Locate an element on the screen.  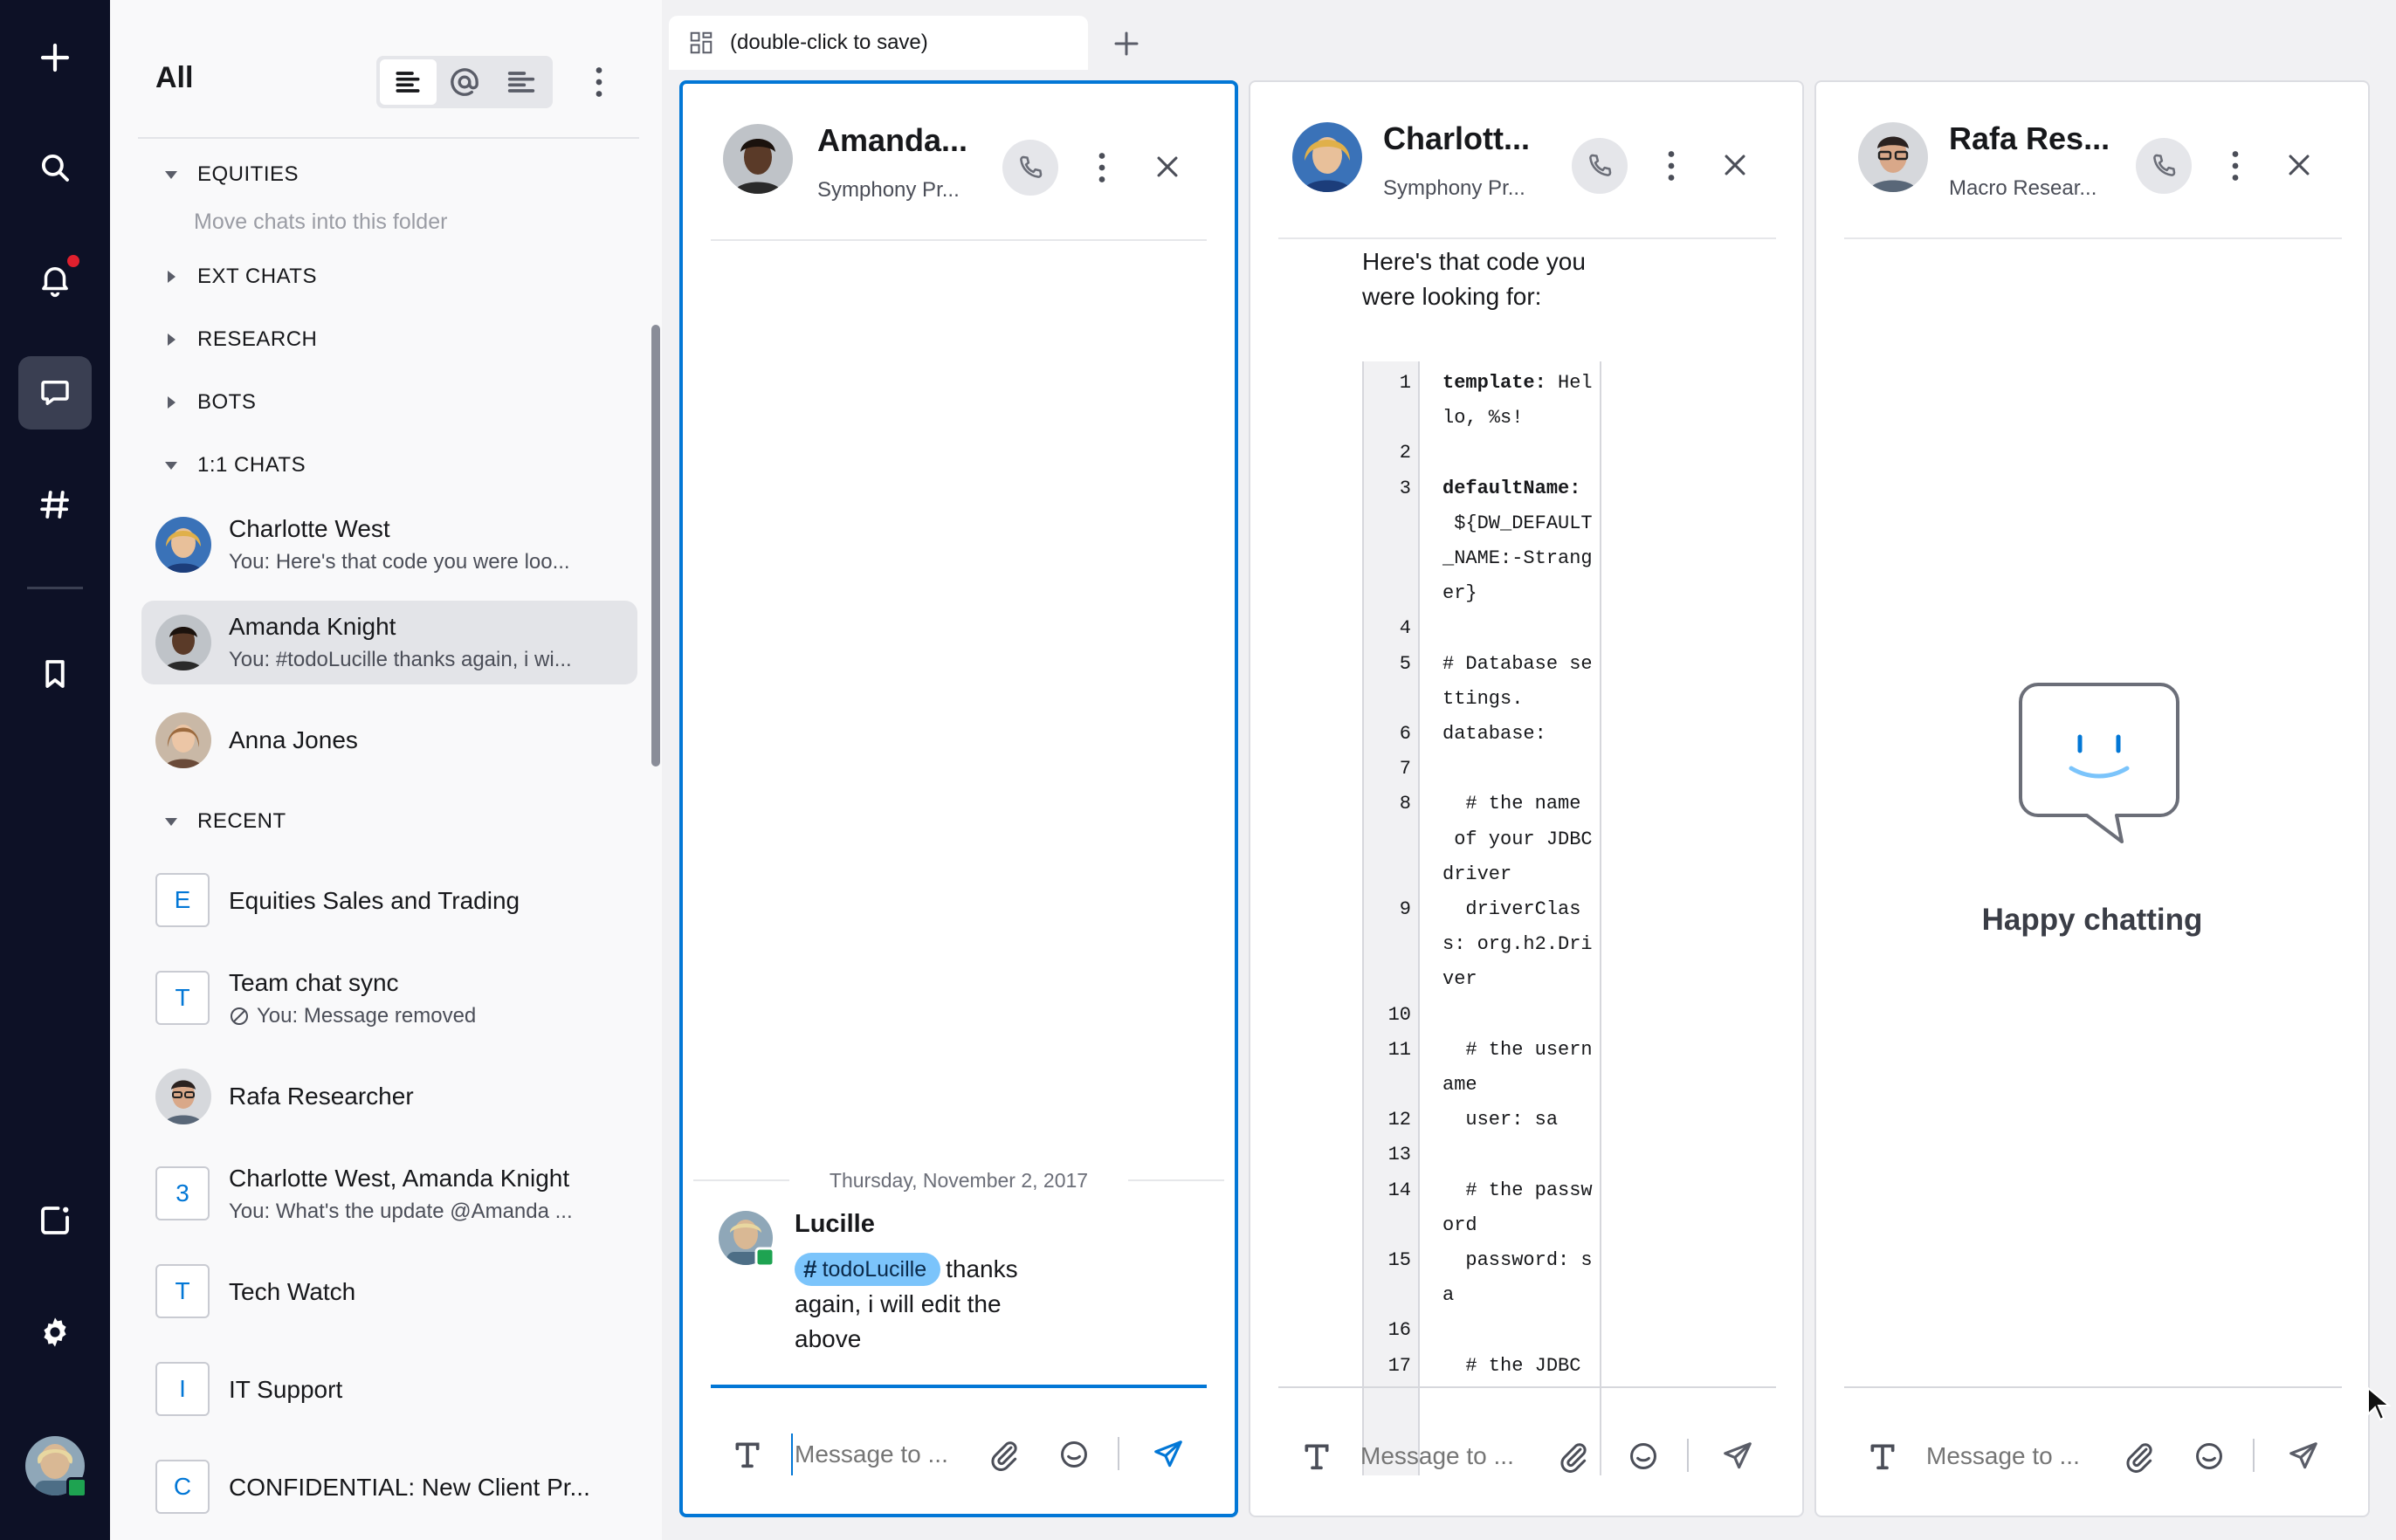
nav-scrollbar is located at coordinates (656, 546).